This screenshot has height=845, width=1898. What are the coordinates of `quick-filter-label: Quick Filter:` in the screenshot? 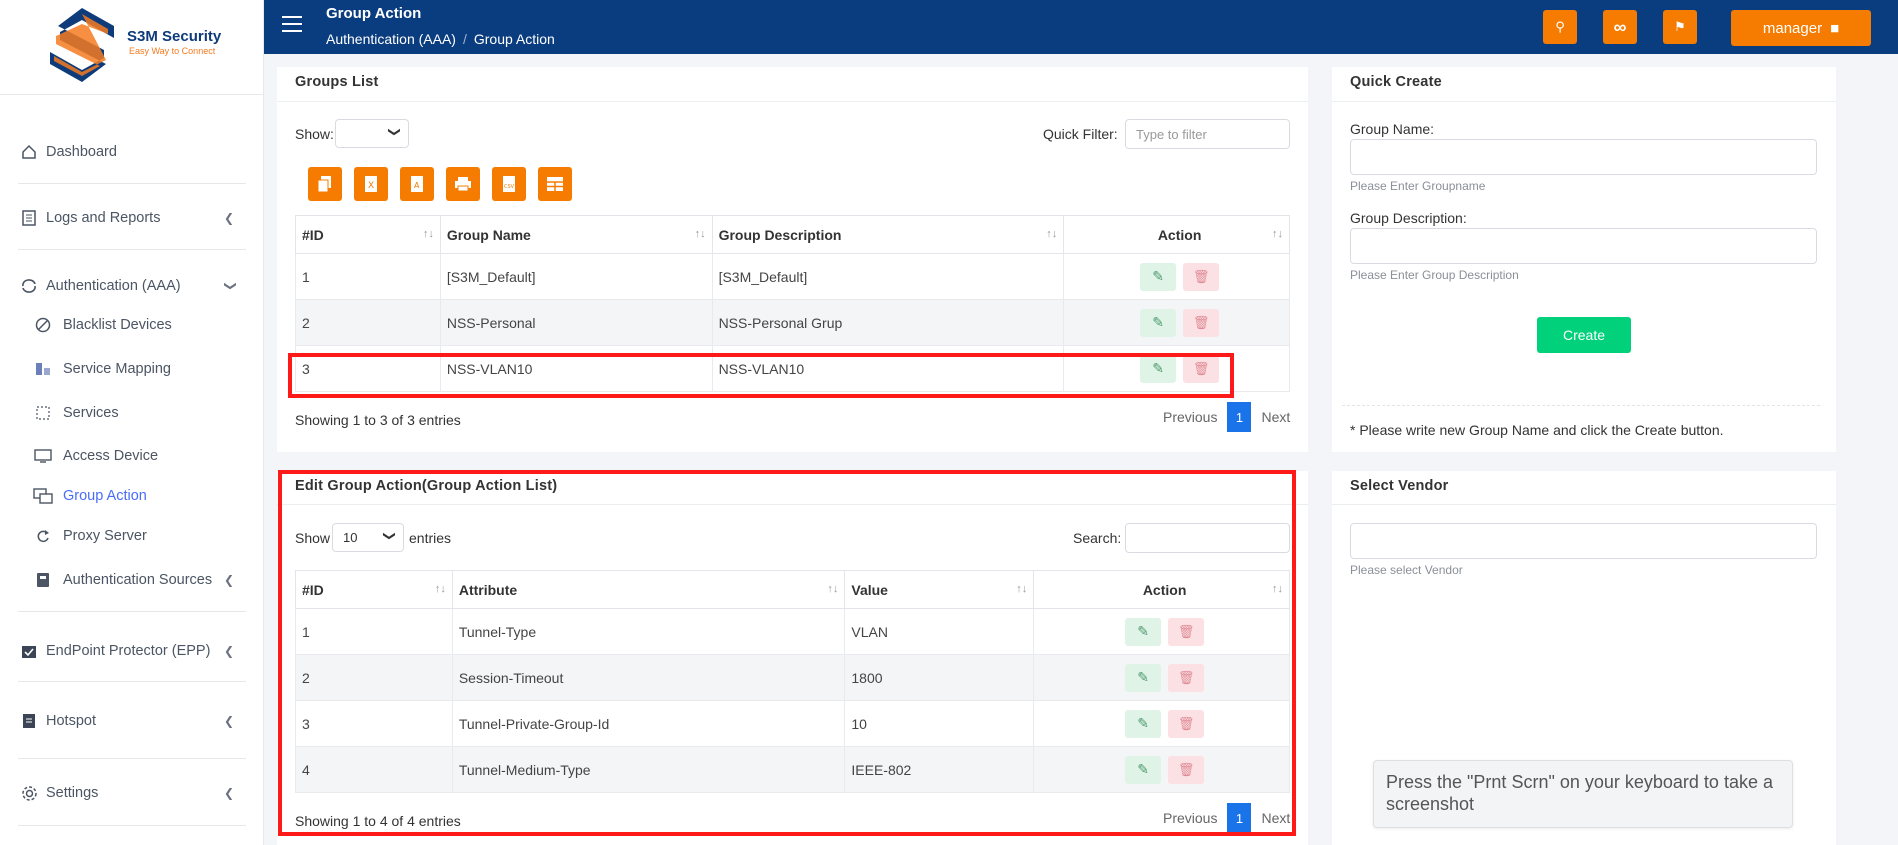 It's located at (1080, 134).